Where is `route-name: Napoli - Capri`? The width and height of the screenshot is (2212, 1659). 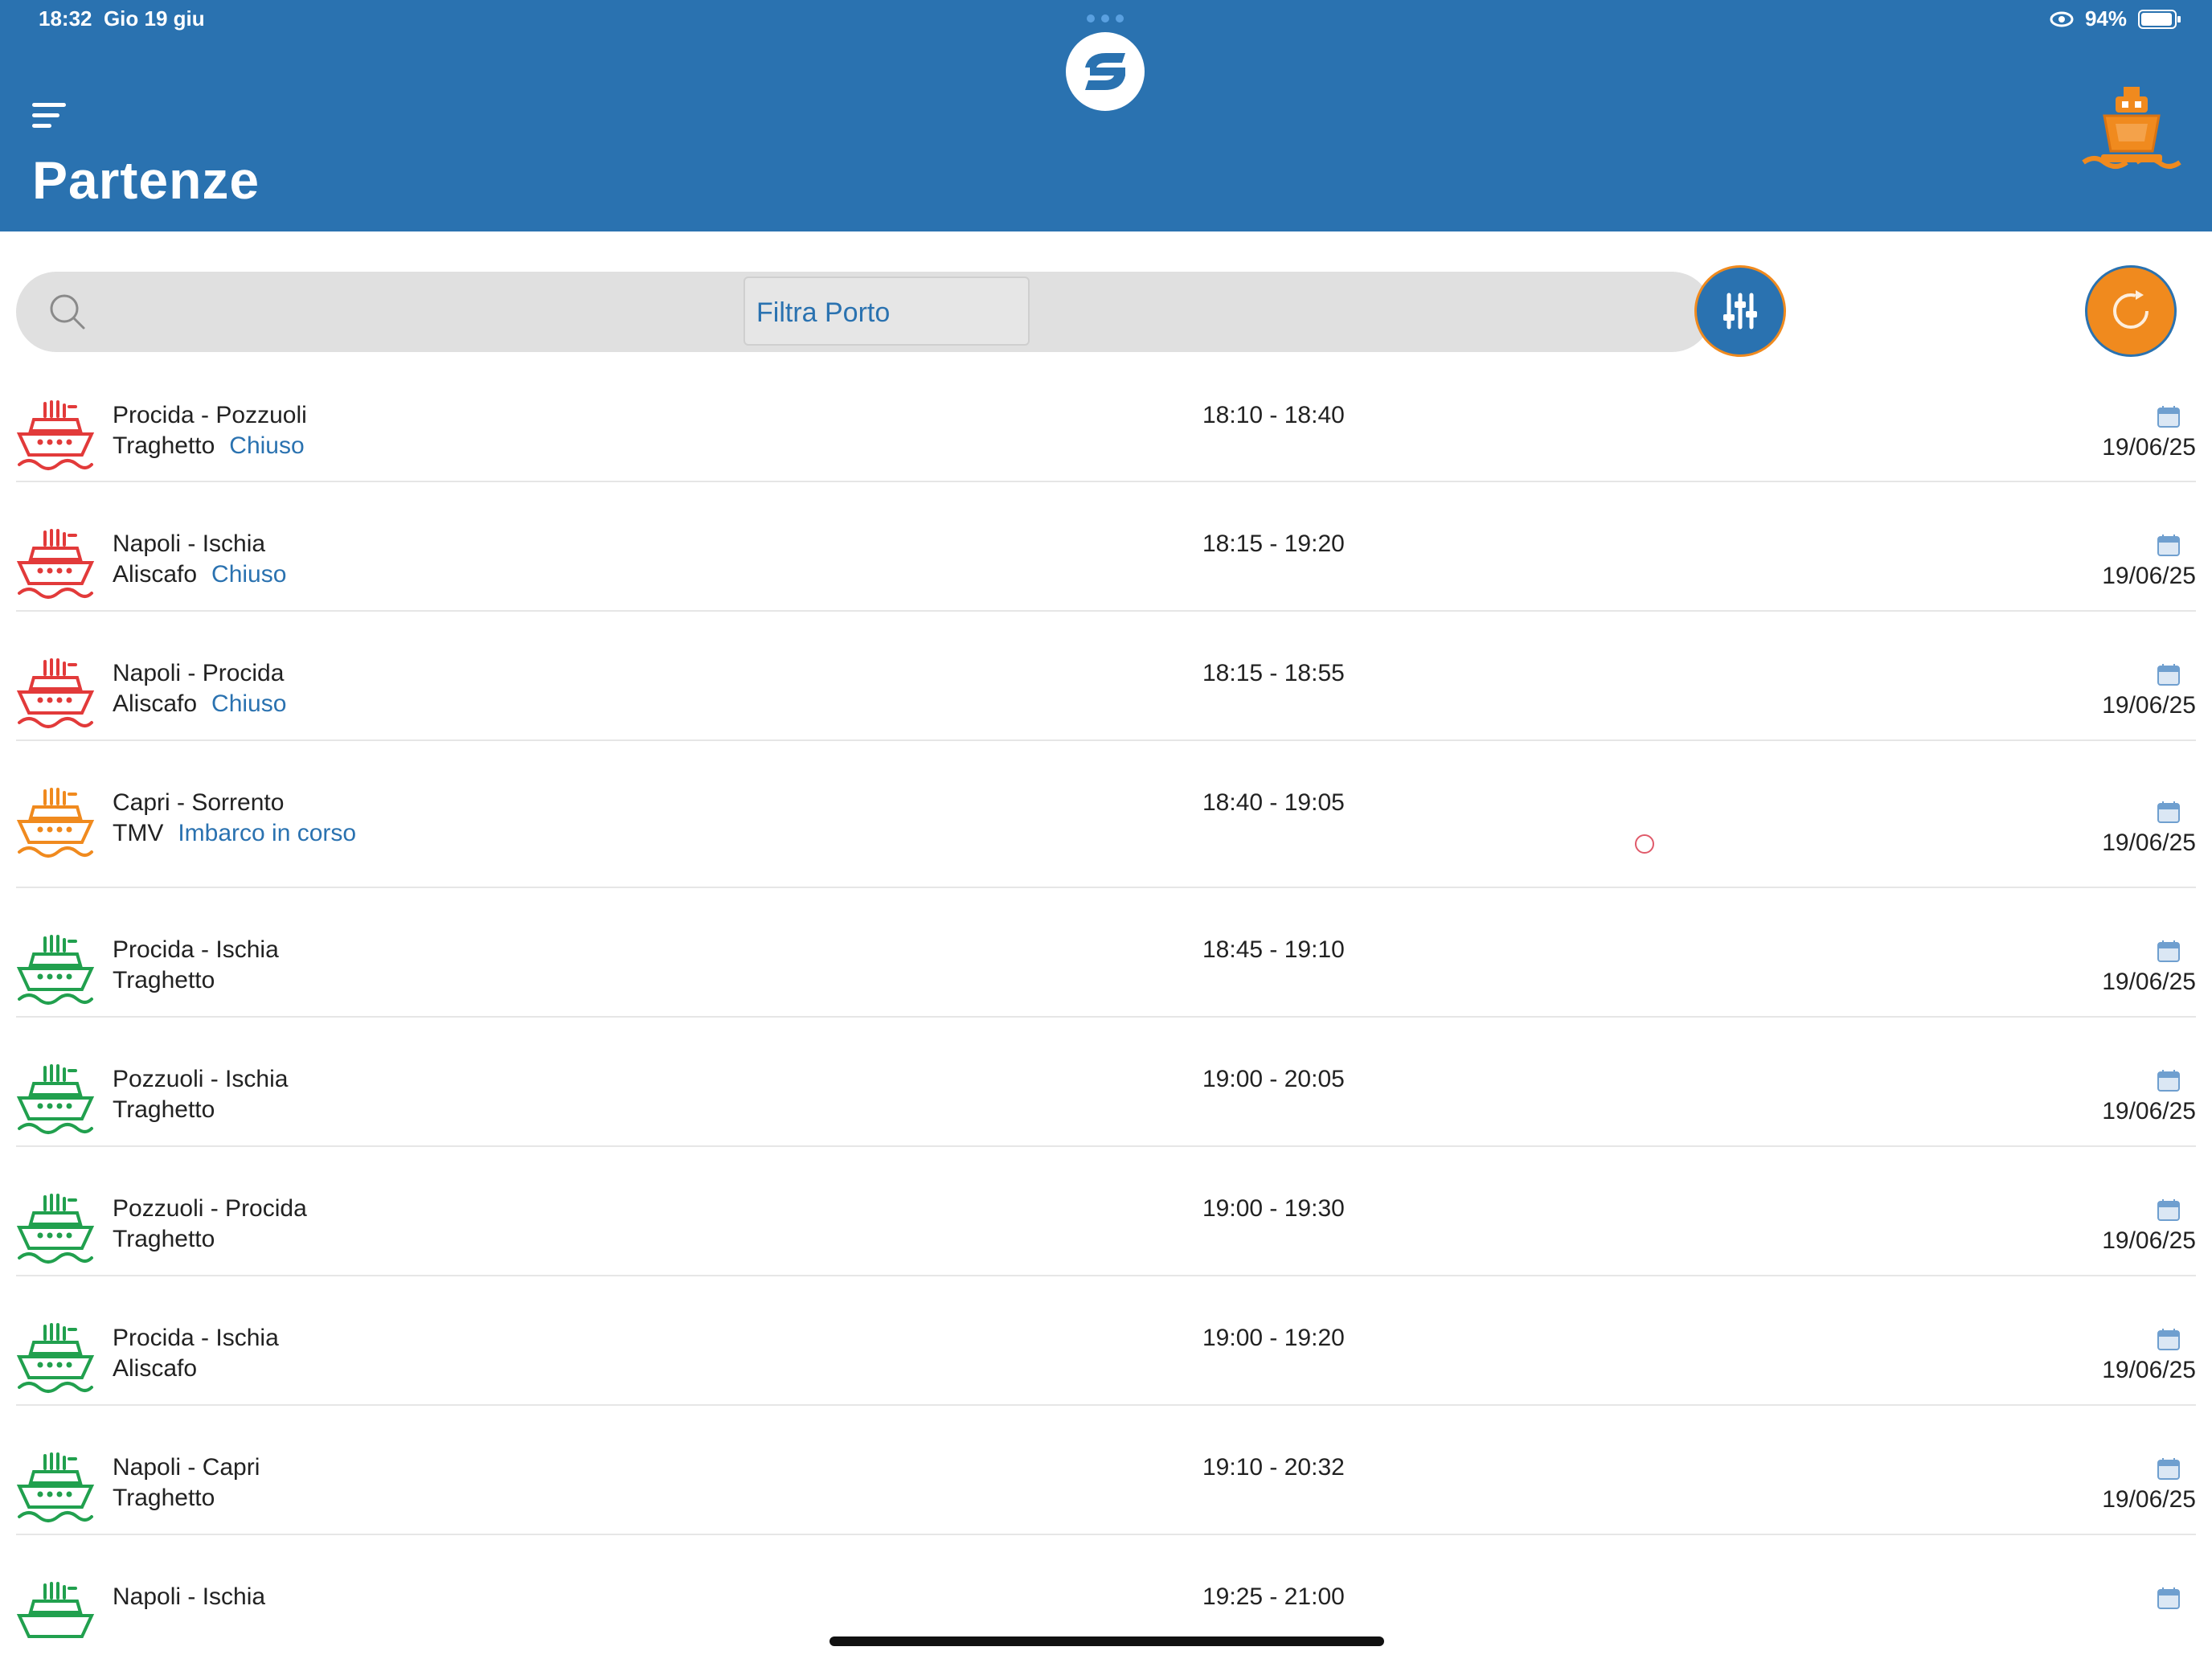 route-name: Napoli - Capri is located at coordinates (186, 1467).